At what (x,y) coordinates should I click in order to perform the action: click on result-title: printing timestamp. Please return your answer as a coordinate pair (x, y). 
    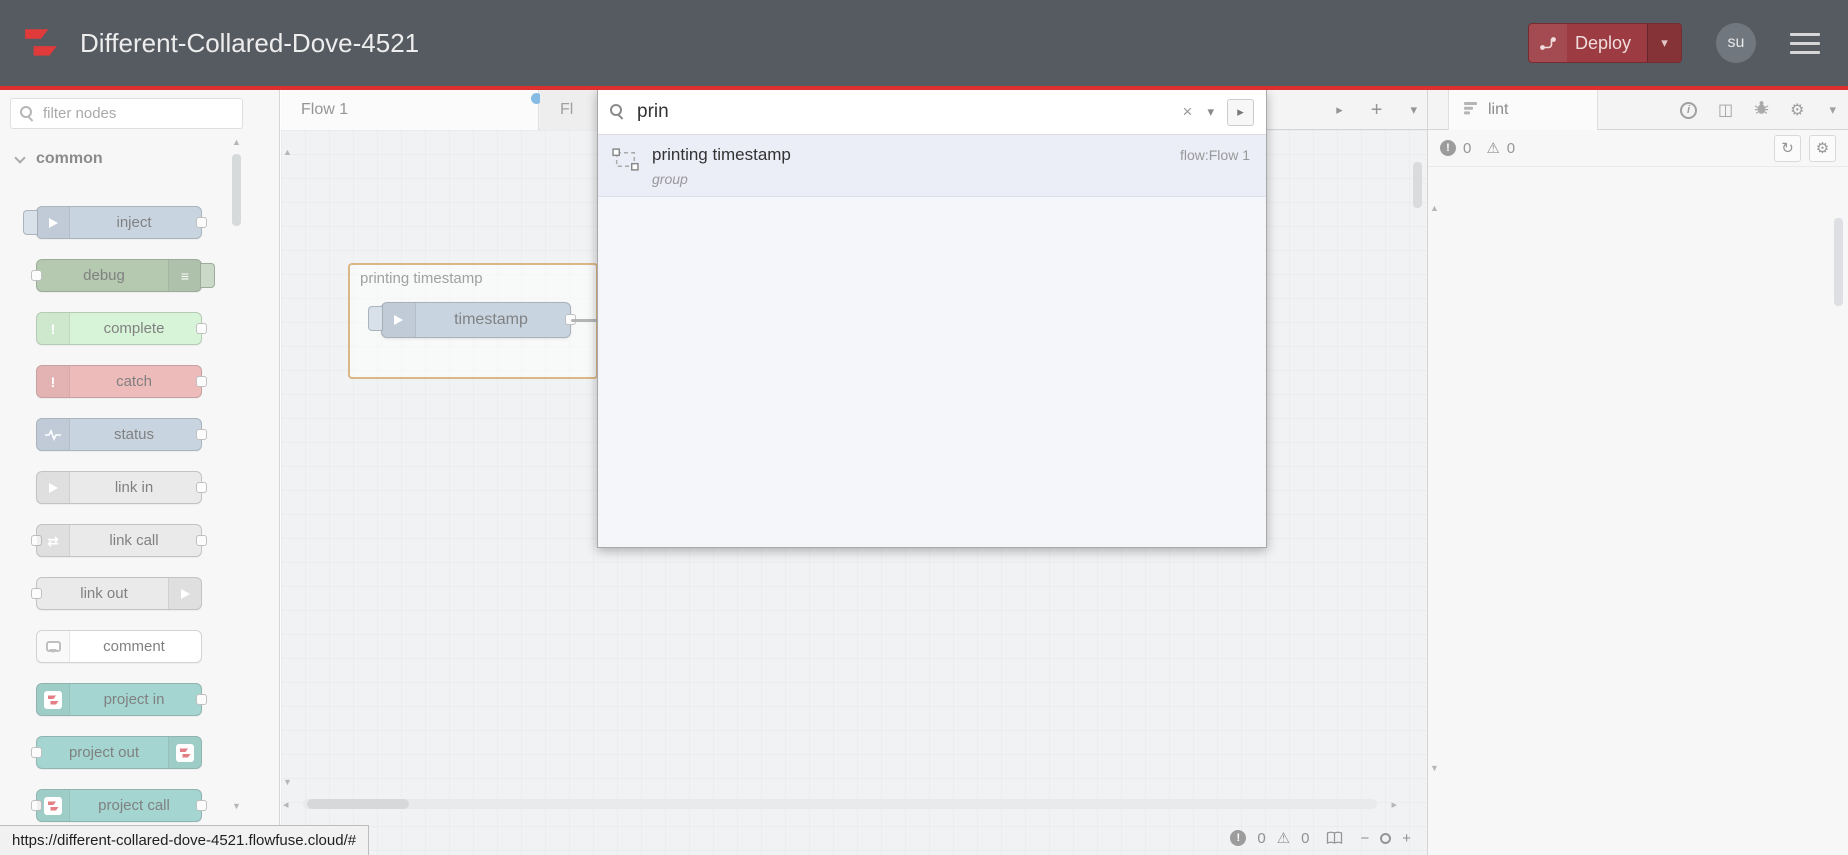
    Looking at the image, I should click on (721, 154).